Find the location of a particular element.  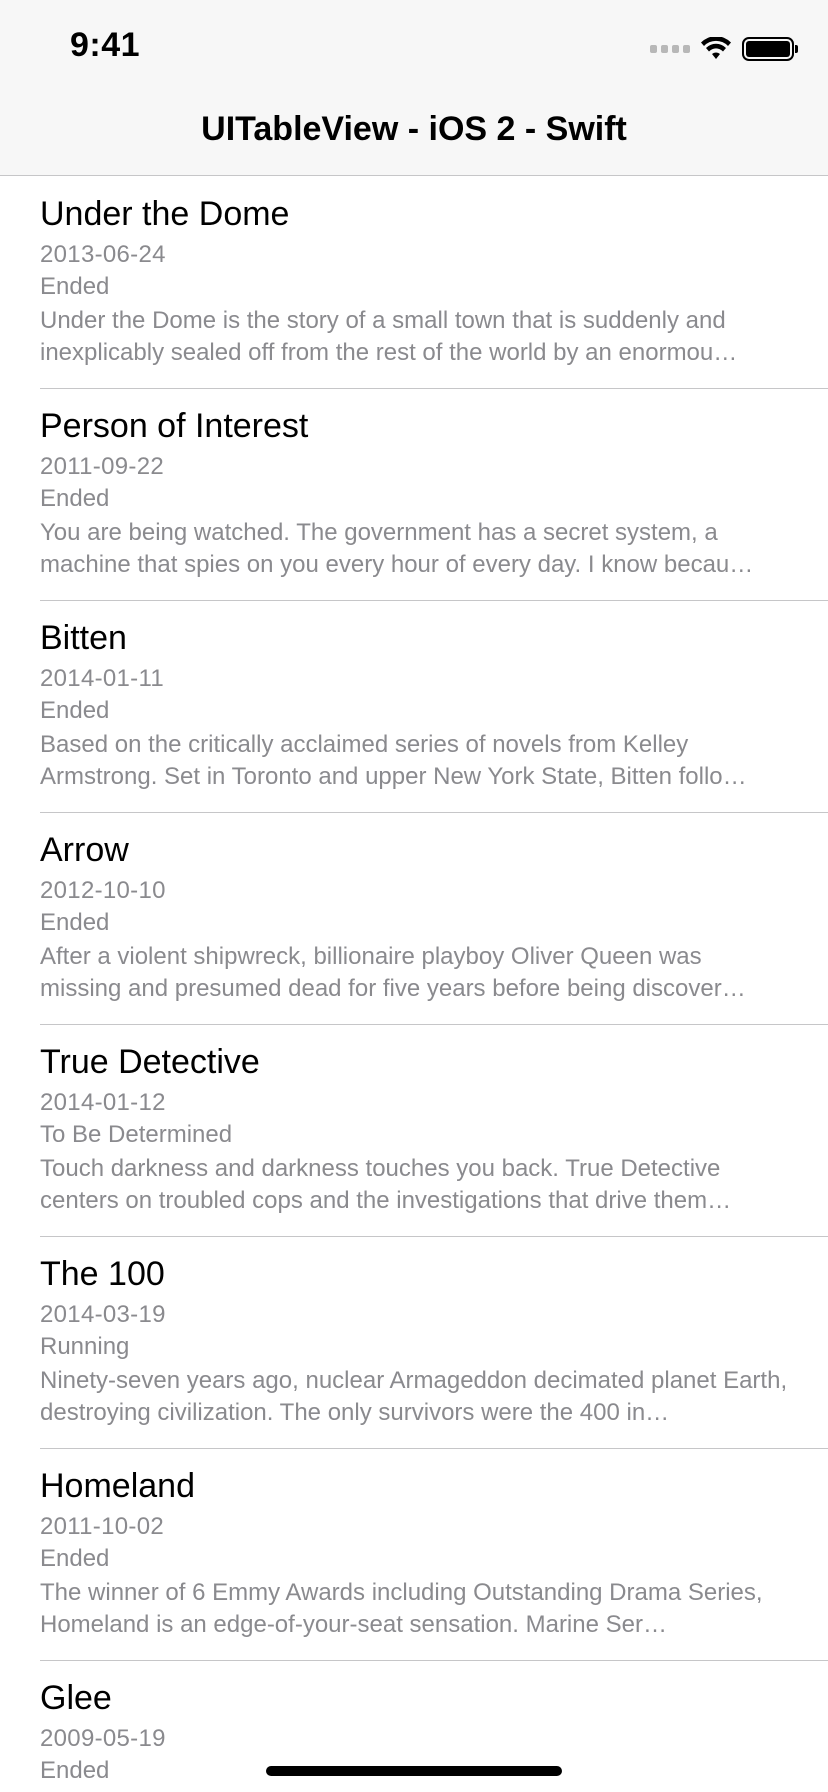

show-status: Running is located at coordinates (85, 1346).